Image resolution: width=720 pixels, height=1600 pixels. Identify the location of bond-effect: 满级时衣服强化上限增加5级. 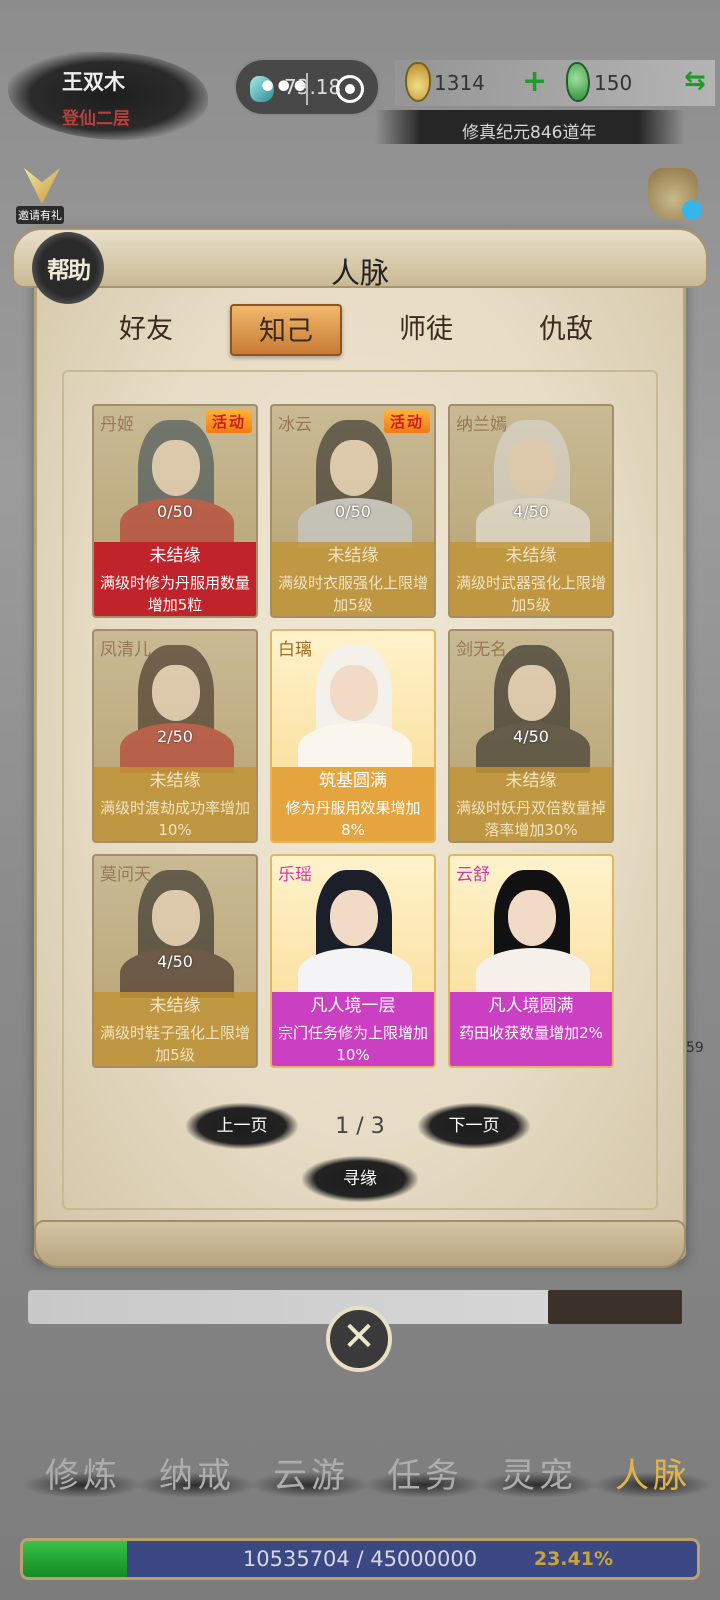
(353, 593).